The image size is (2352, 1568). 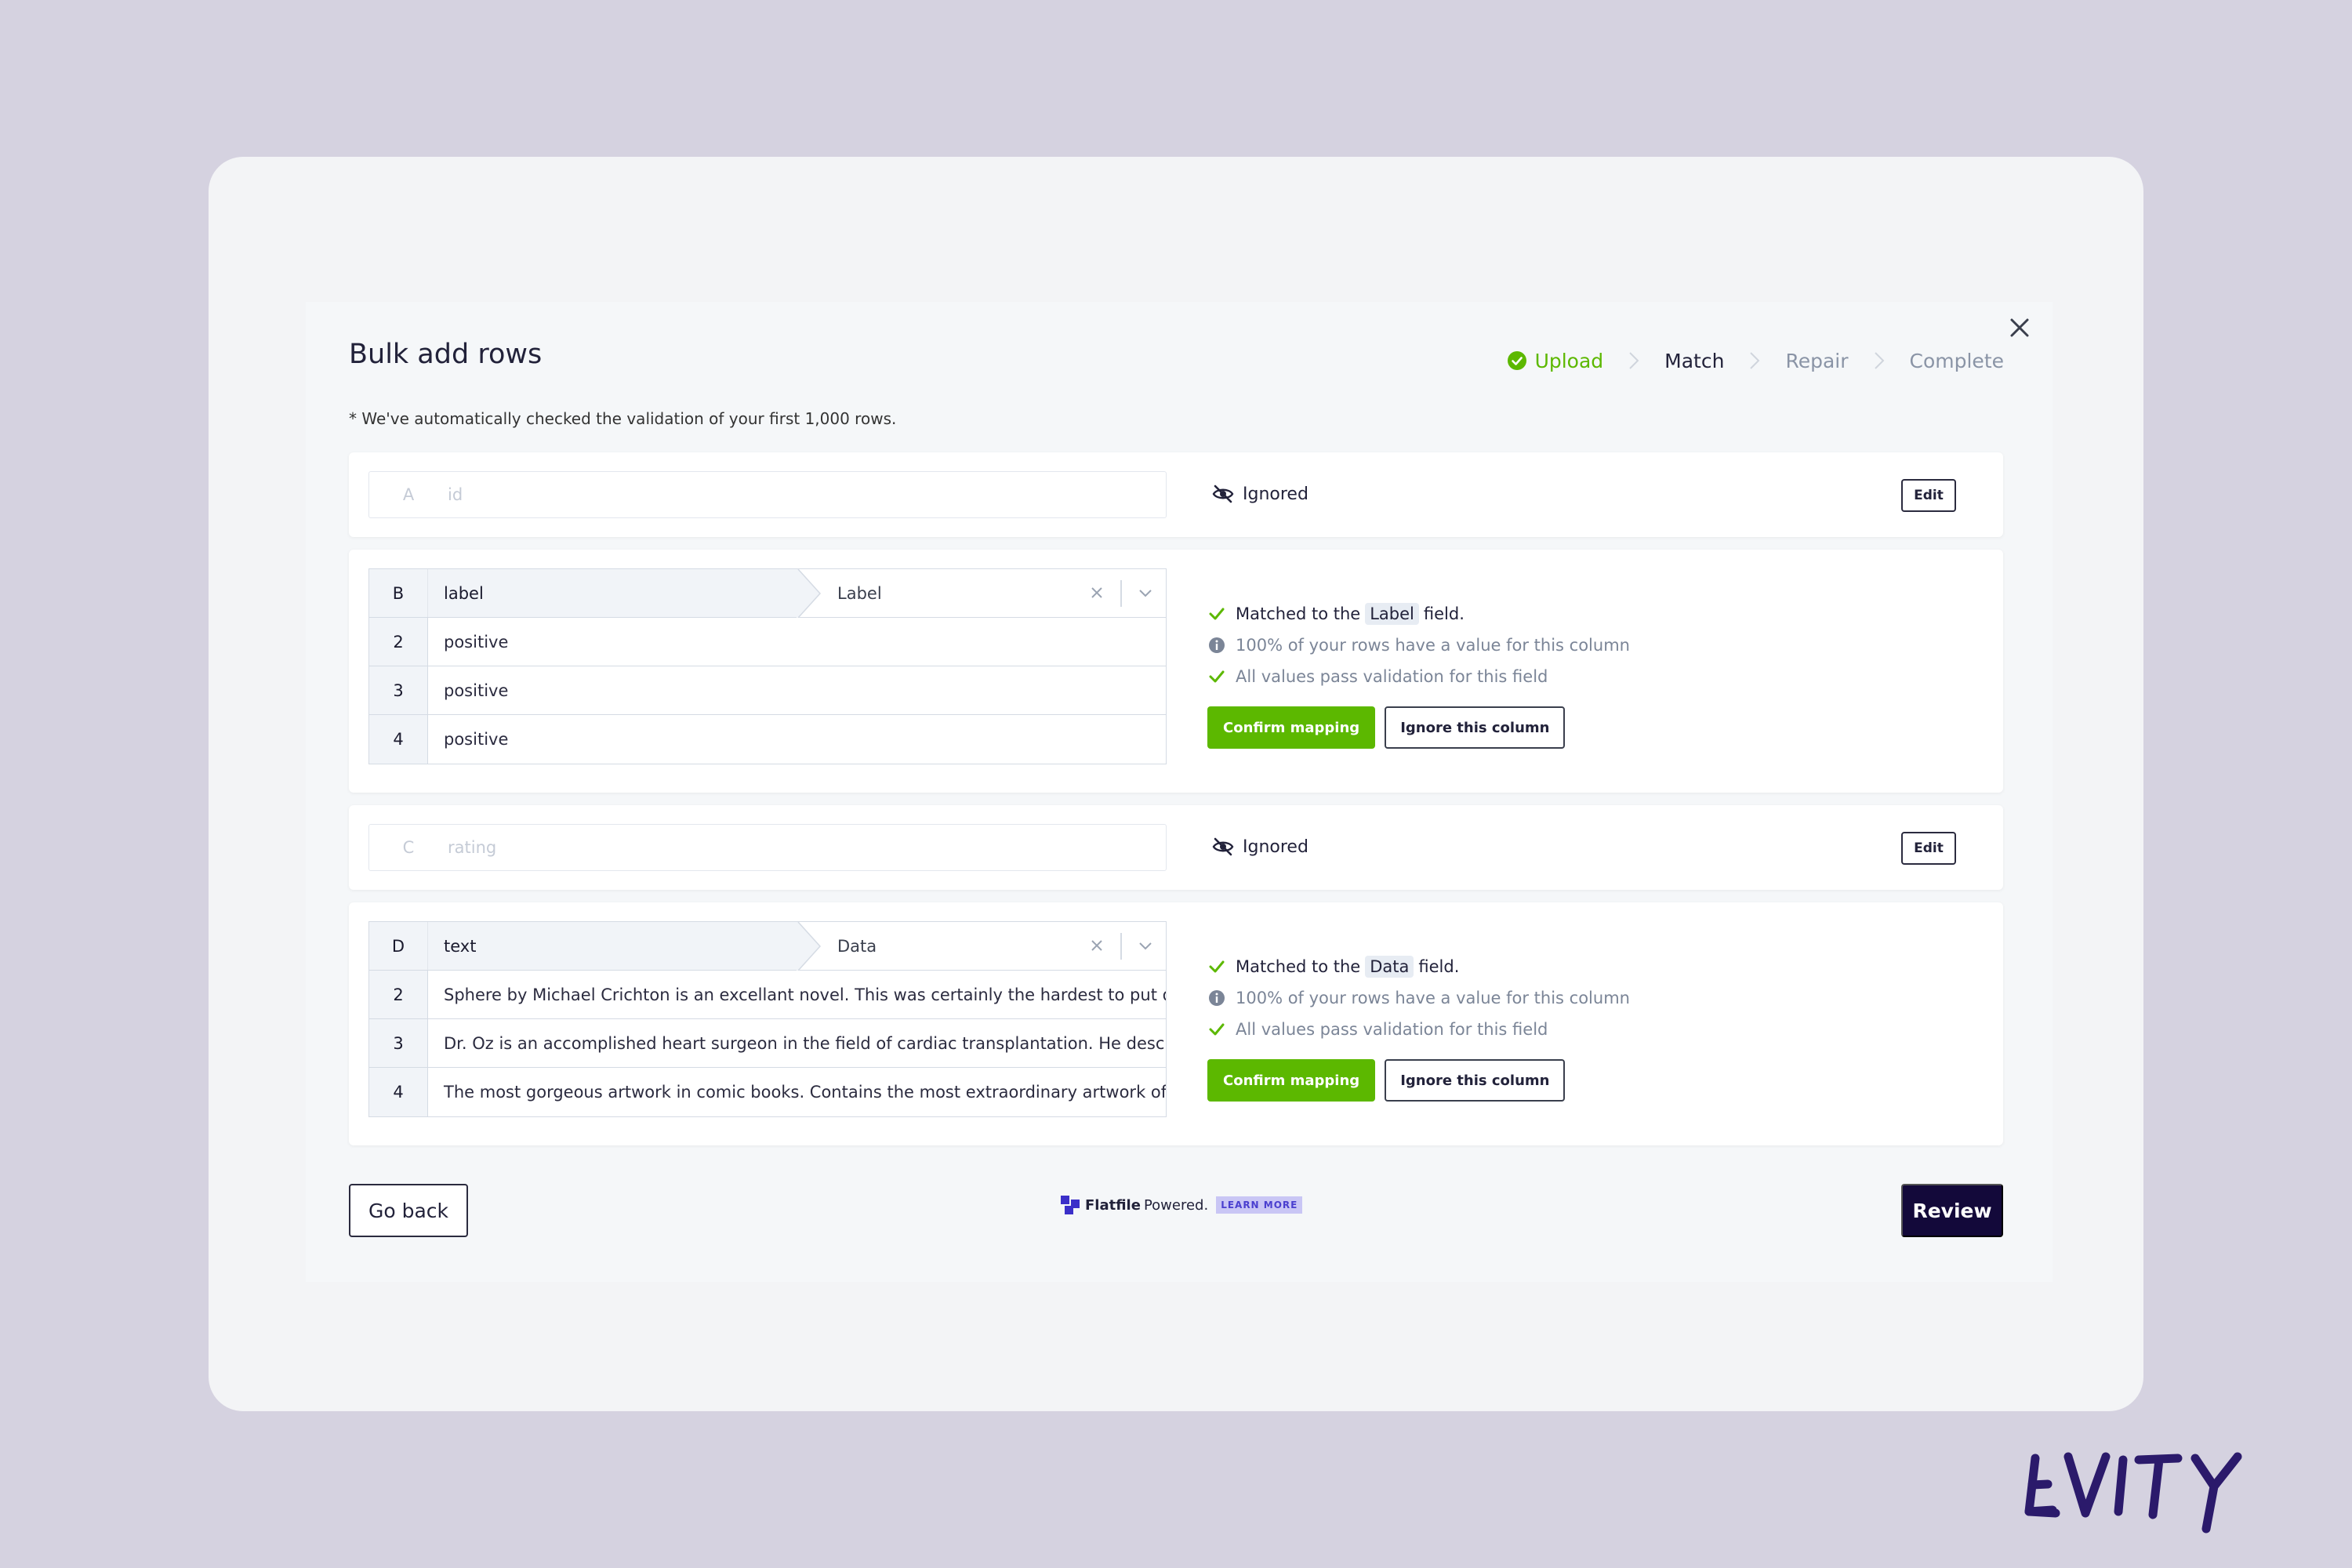 What do you see at coordinates (981, 593) in the screenshot?
I see `field-select: Label` at bounding box center [981, 593].